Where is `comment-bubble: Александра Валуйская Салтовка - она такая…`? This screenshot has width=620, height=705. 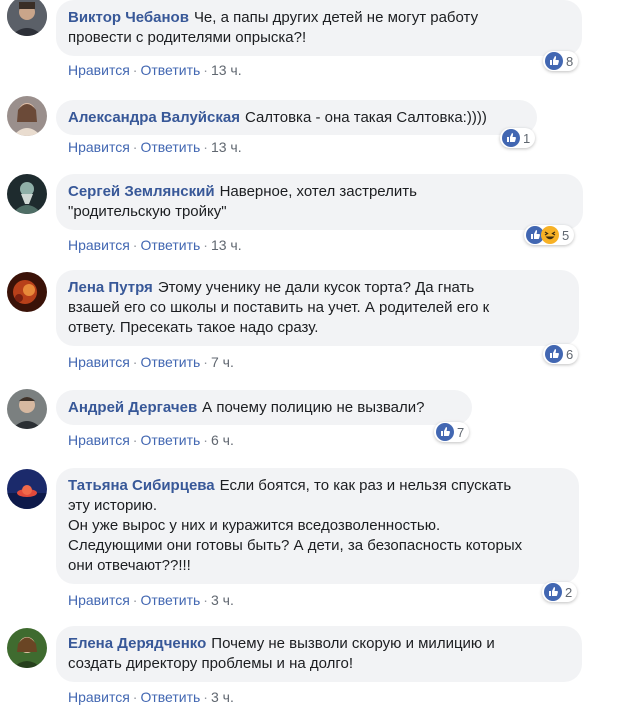
comment-bubble: Александра Валуйская Салтовка - она такая… is located at coordinates (296, 117).